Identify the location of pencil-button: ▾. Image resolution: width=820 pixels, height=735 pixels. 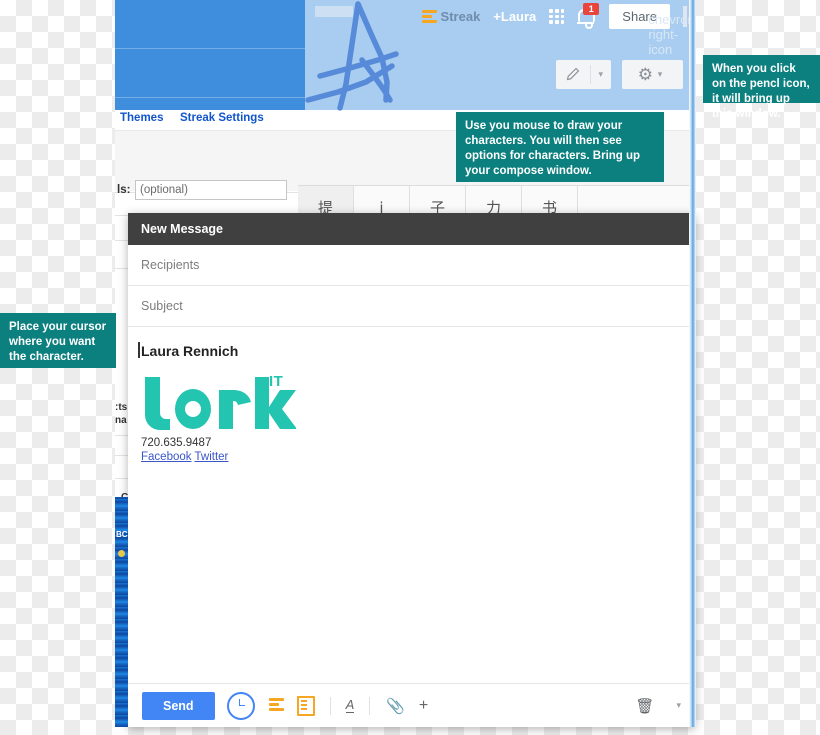
(583, 74).